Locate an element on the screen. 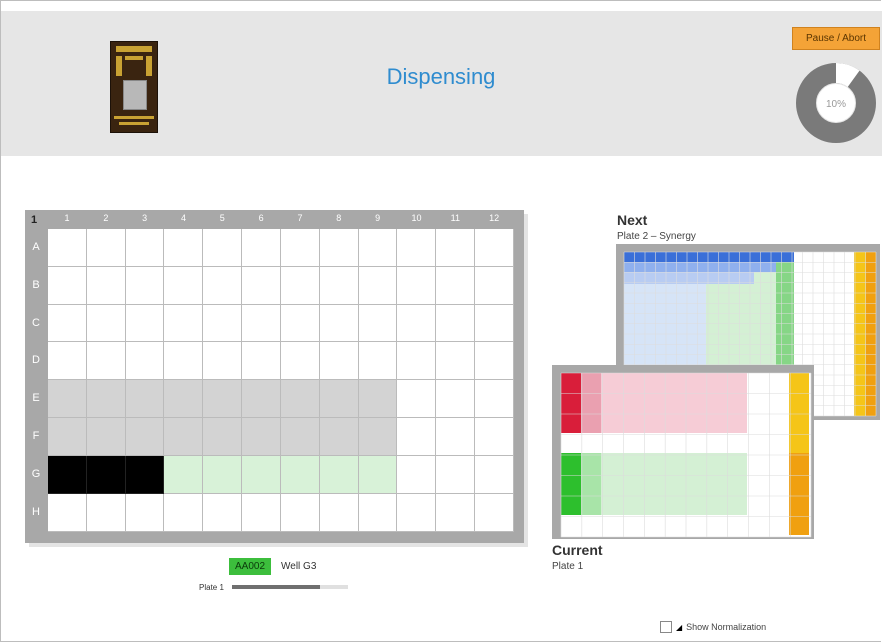  well-B8 is located at coordinates (339, 285).